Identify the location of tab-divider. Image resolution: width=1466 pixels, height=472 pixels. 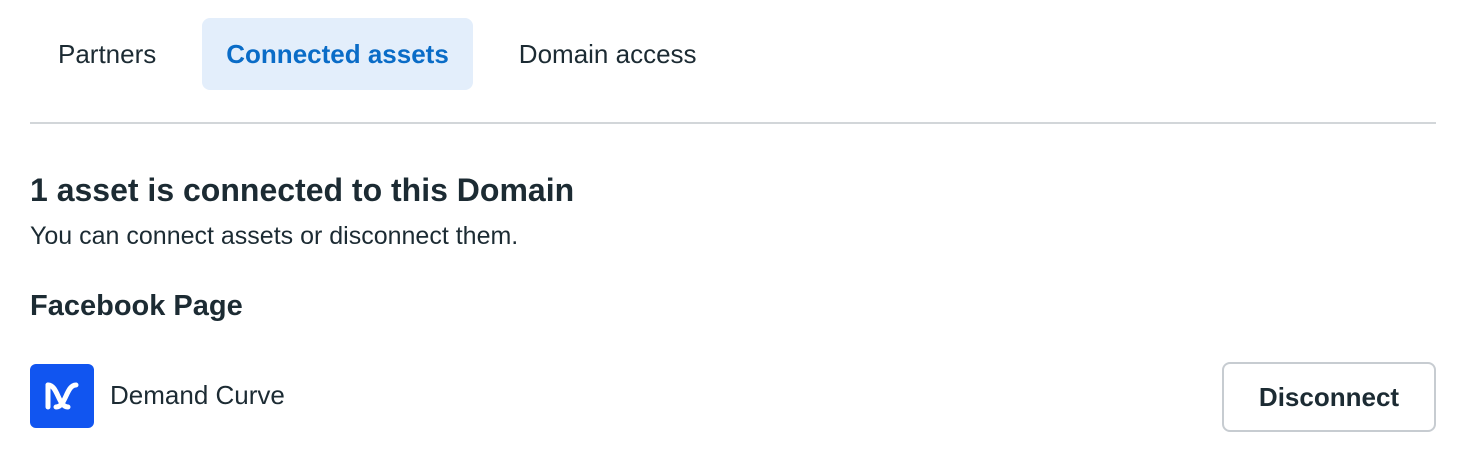
(733, 123).